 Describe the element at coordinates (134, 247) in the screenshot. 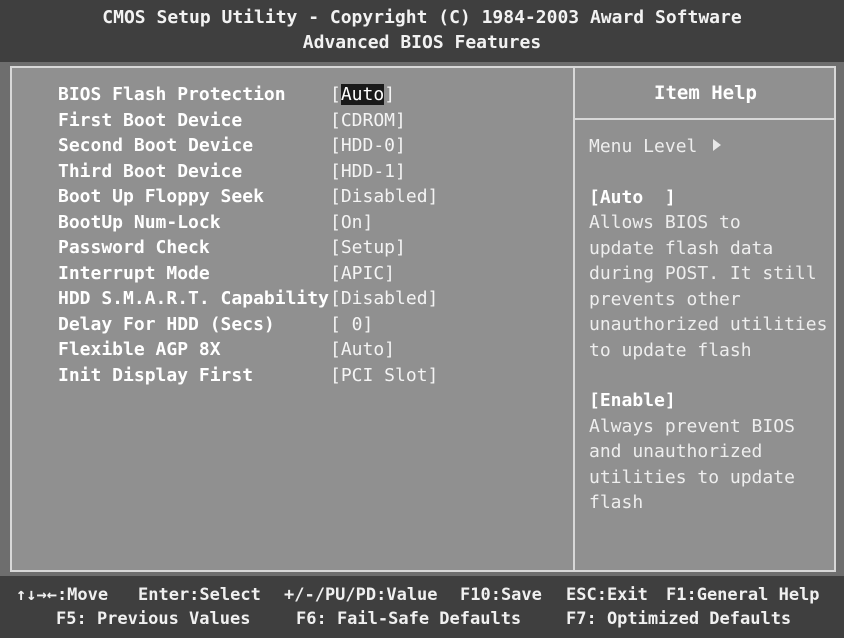

I see `setting-label: Password Check` at that location.